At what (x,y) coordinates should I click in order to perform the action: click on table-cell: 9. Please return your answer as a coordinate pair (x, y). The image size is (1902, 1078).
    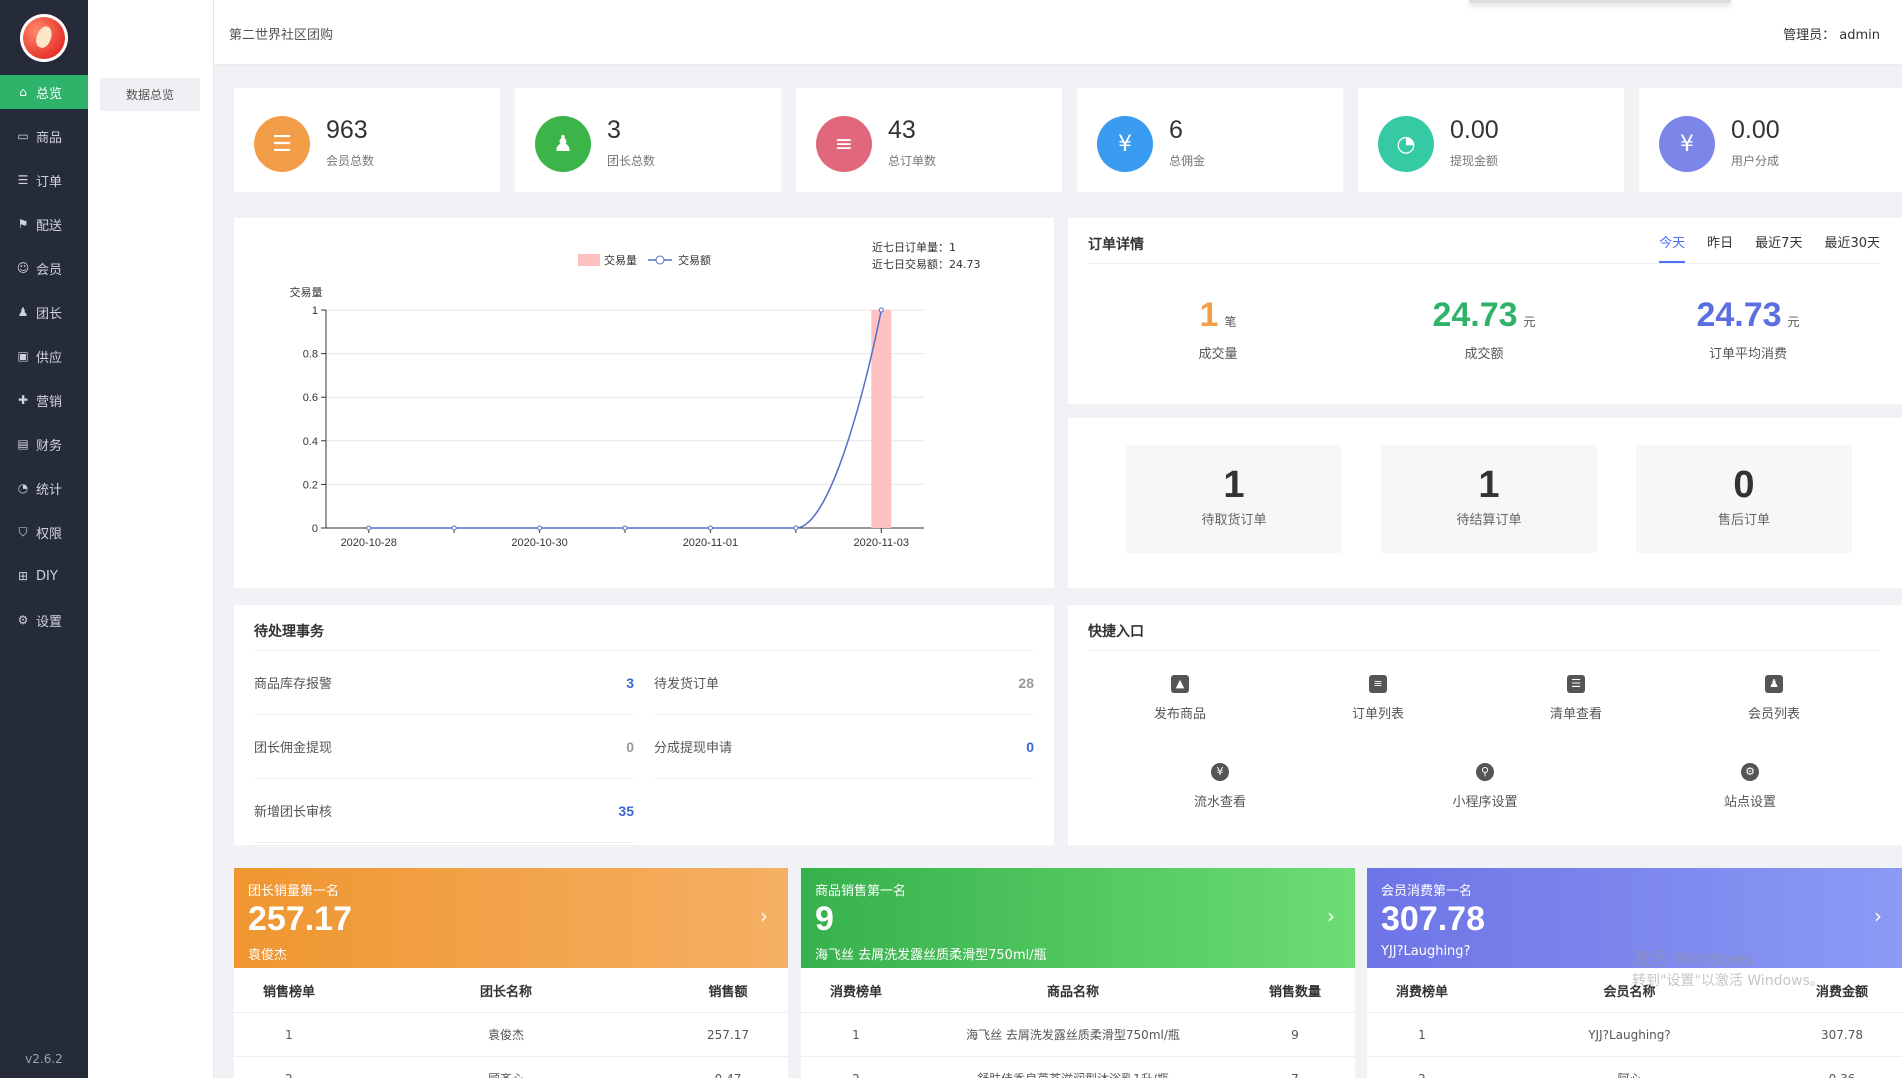
    Looking at the image, I should click on (1295, 1034).